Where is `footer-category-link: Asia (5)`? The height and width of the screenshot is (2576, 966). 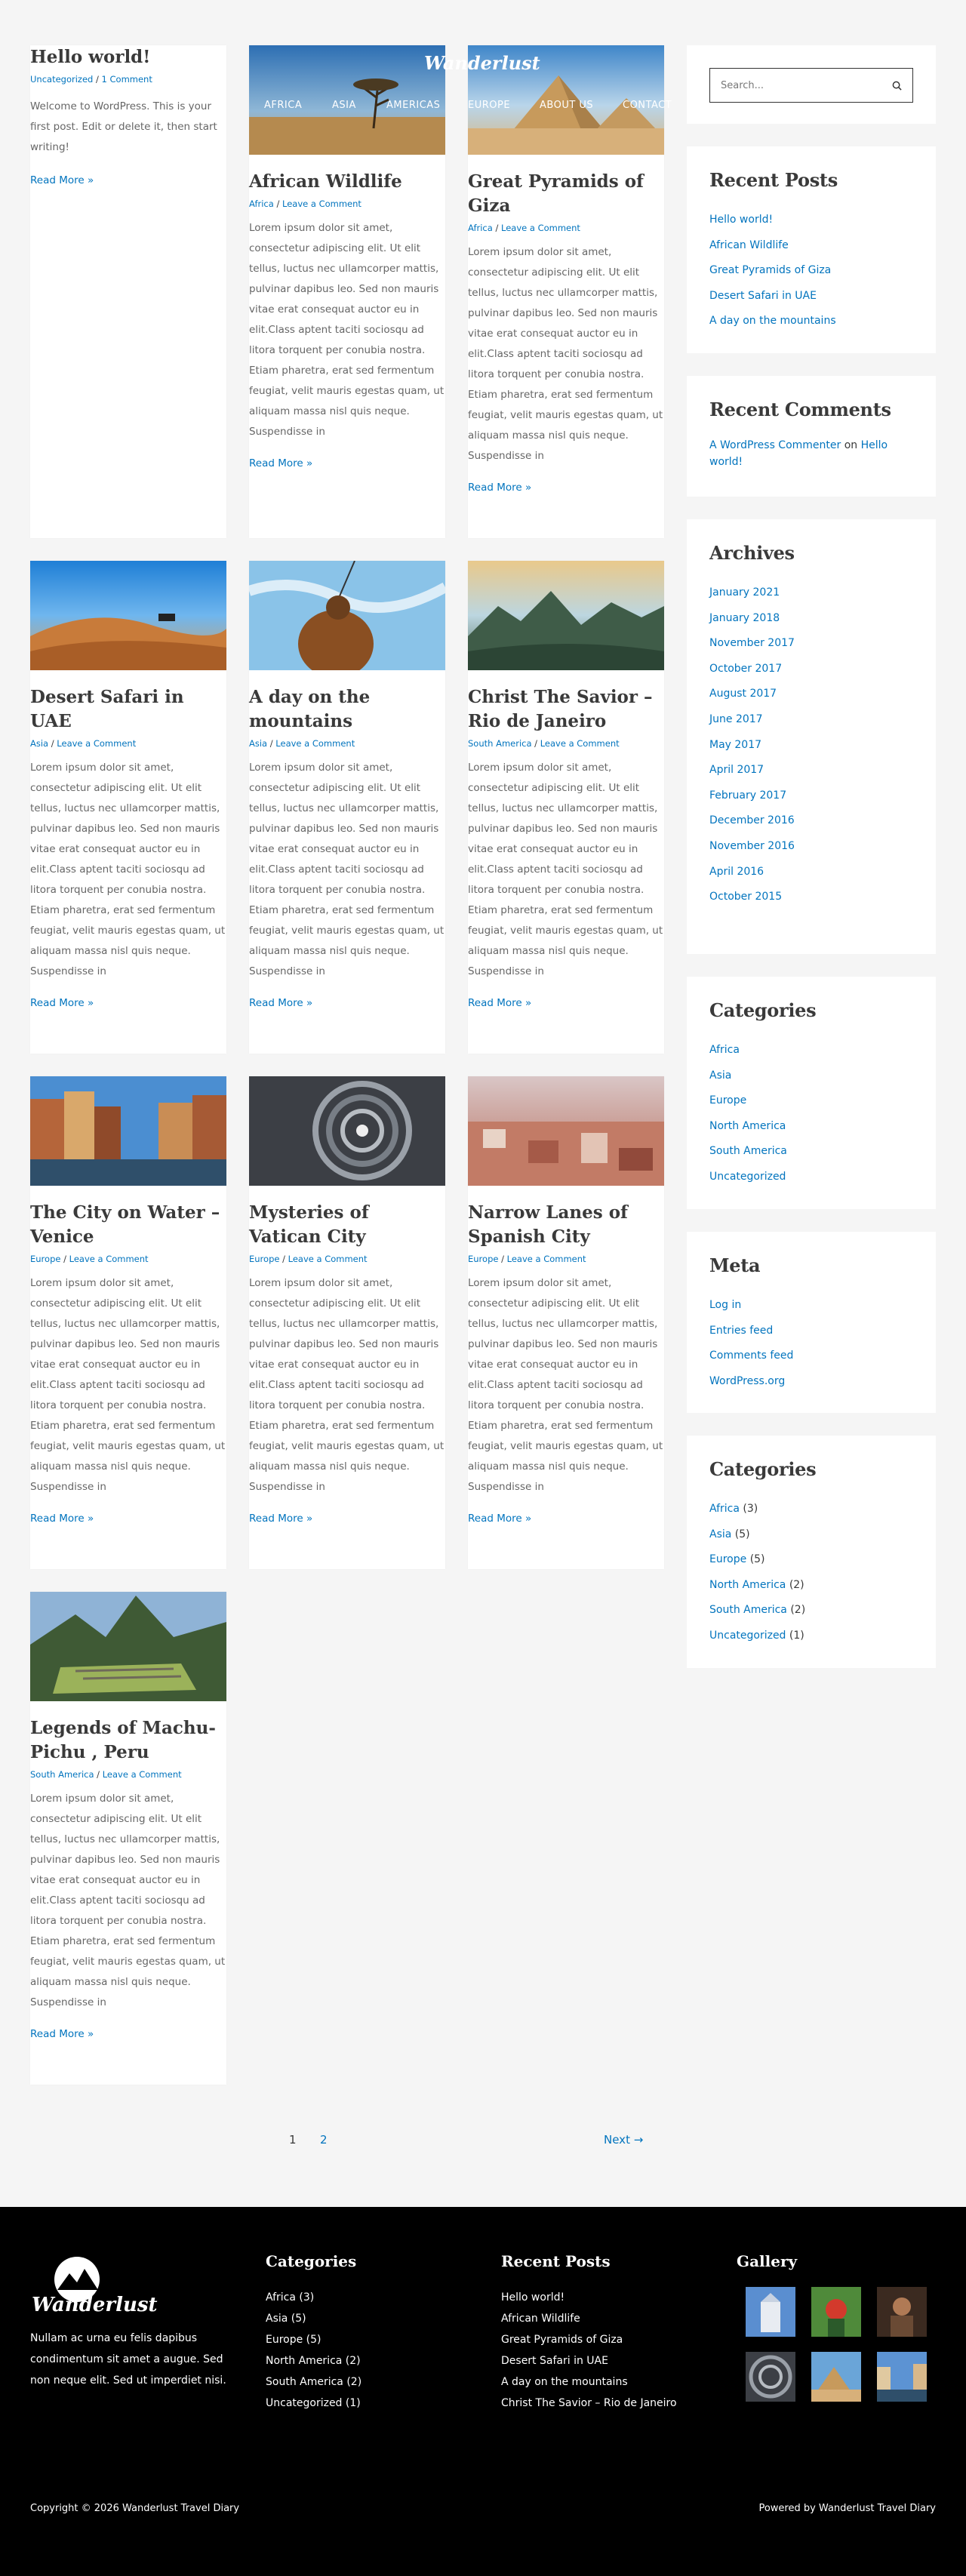 footer-category-link: Asia (5) is located at coordinates (364, 2318).